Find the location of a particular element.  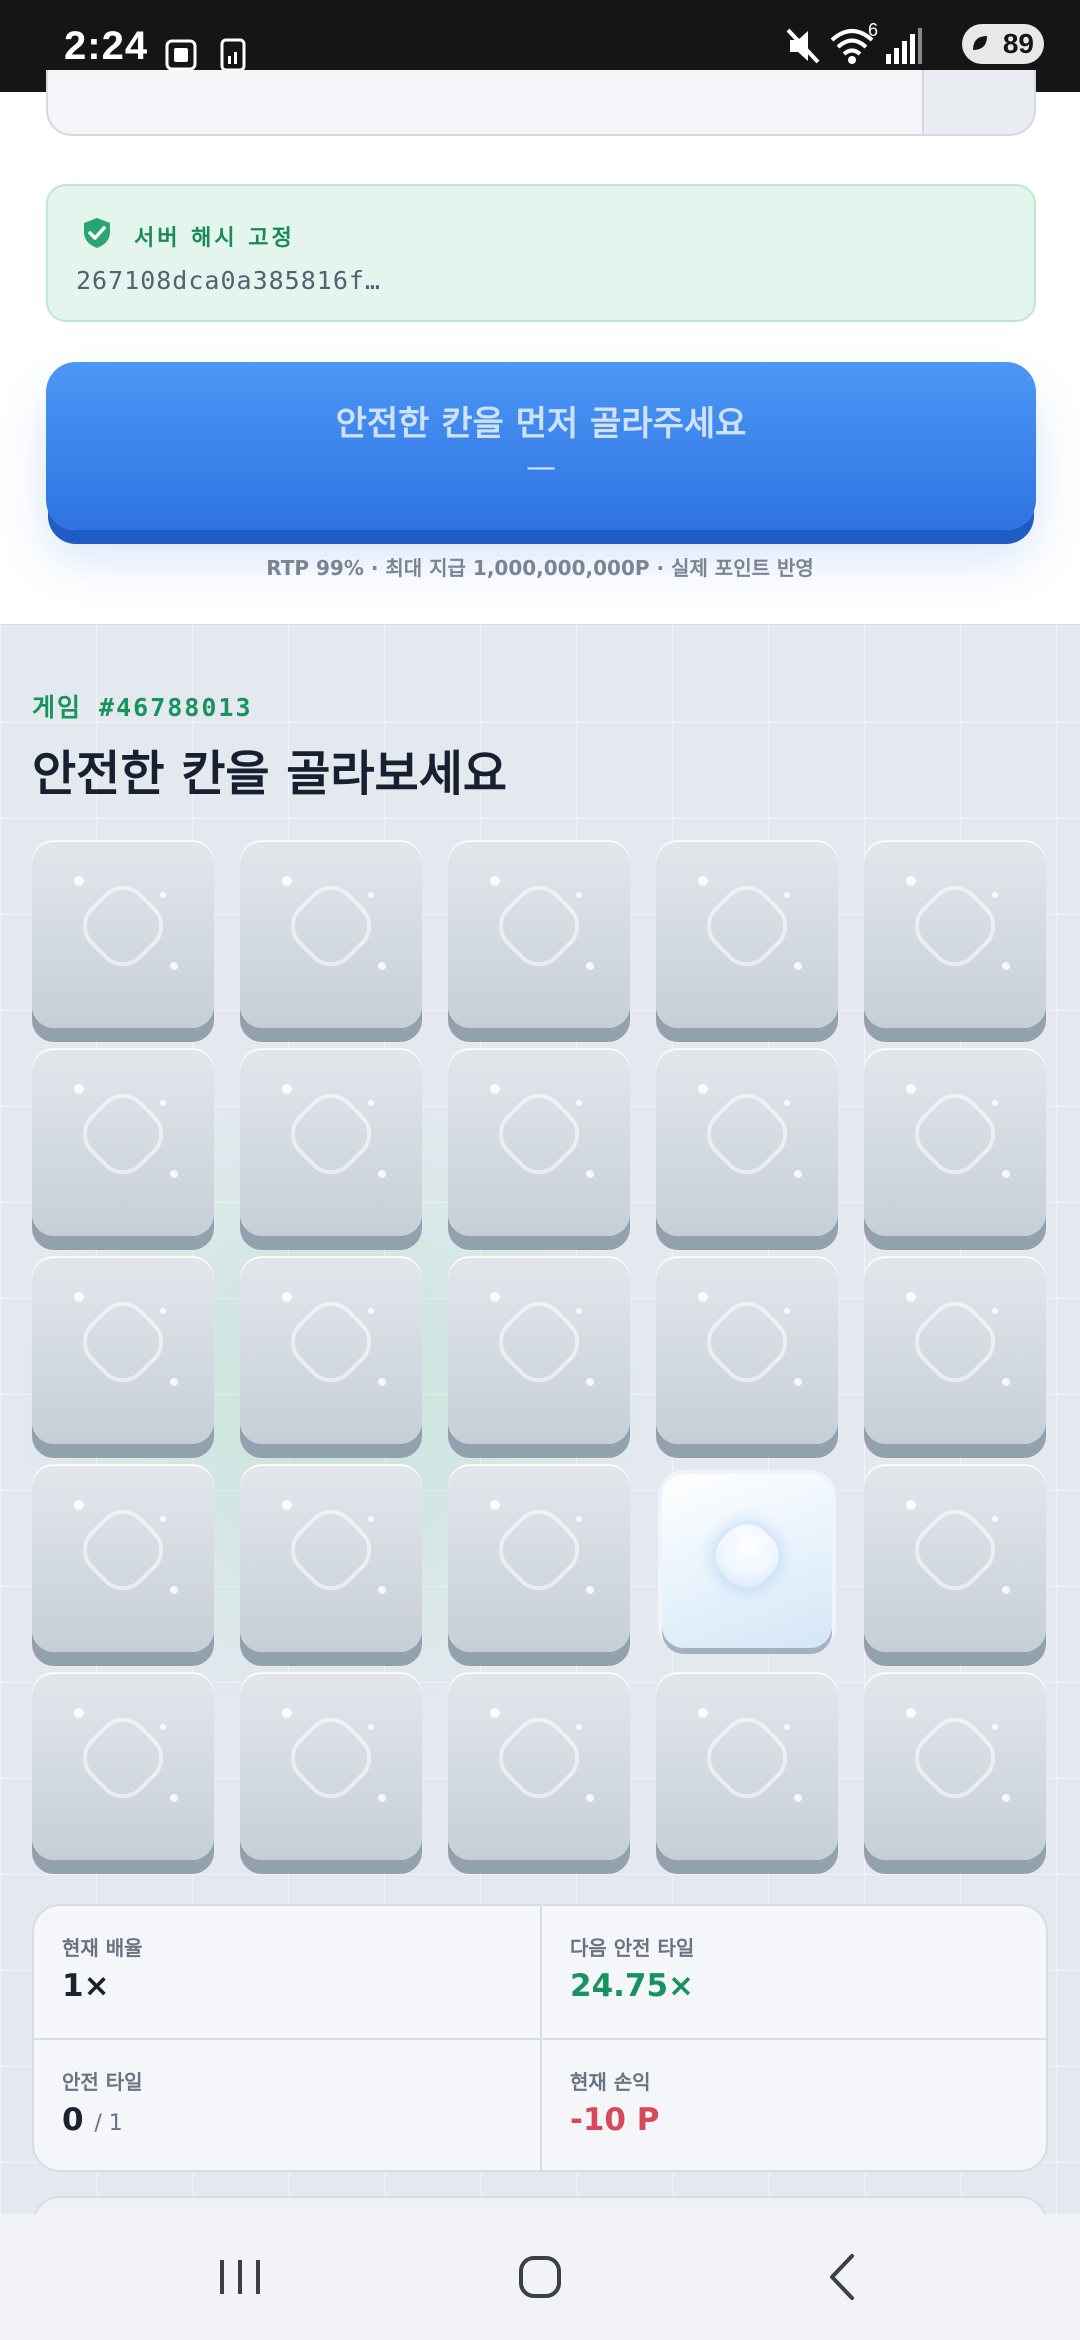

status-time: 2:24 is located at coordinates (106, 46).